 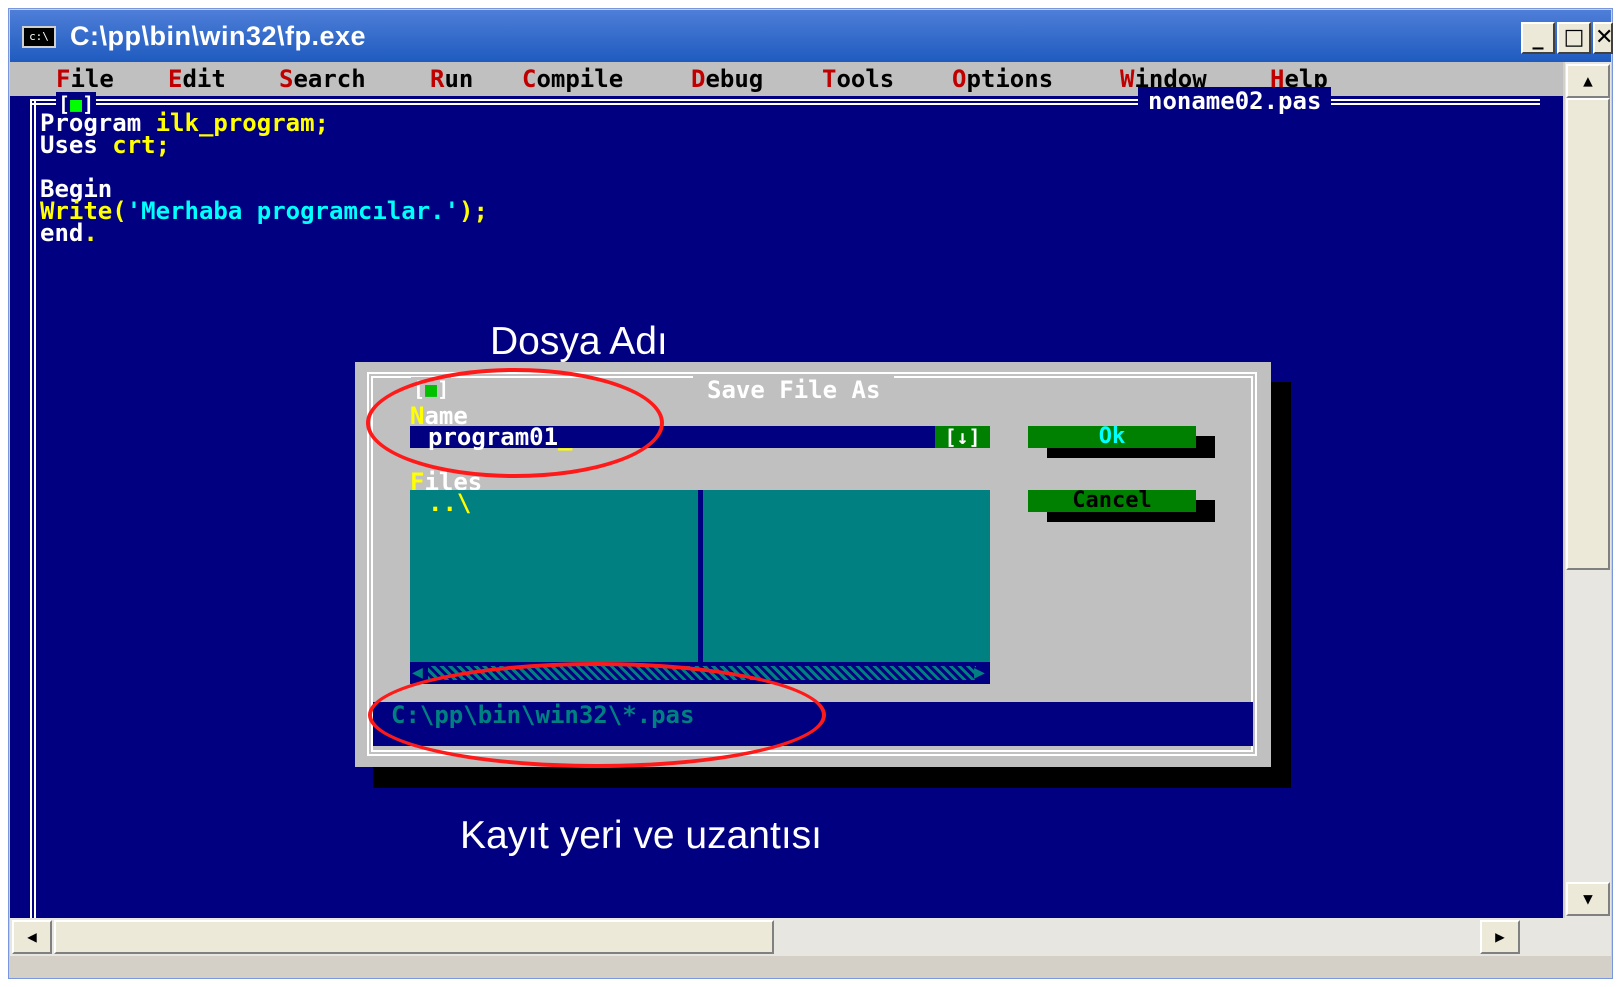 What do you see at coordinates (1235, 101) in the screenshot?
I see `editor-filename: noname02.pas` at bounding box center [1235, 101].